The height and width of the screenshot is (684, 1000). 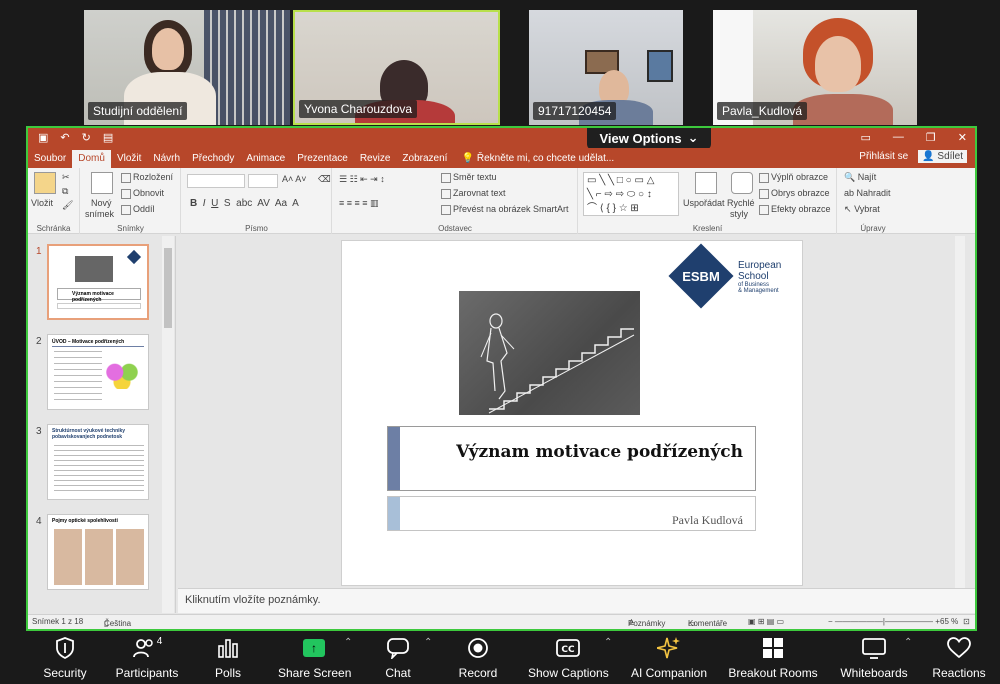 I want to click on participants-button: 4 Participants, so click(x=147, y=657).